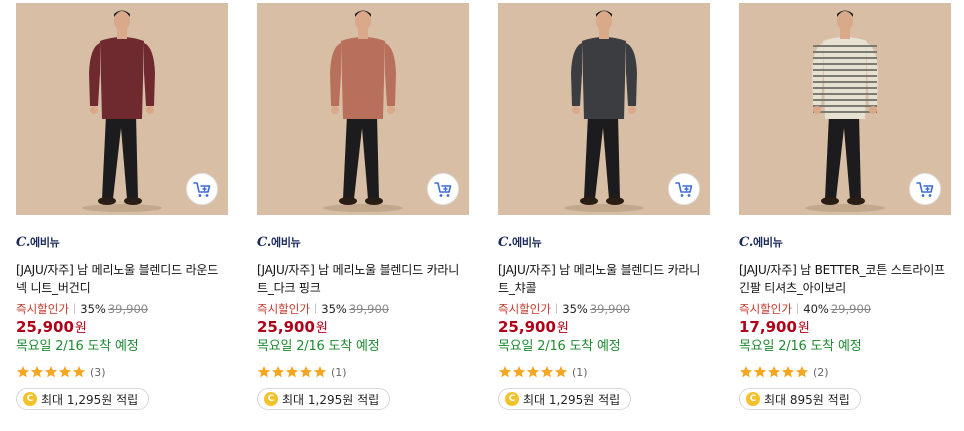 This screenshot has width=964, height=431. I want to click on product-name: [JAJU/자주] 남 메리노울 블렌디드 라운드넥 니트_버건디, so click(122, 279).